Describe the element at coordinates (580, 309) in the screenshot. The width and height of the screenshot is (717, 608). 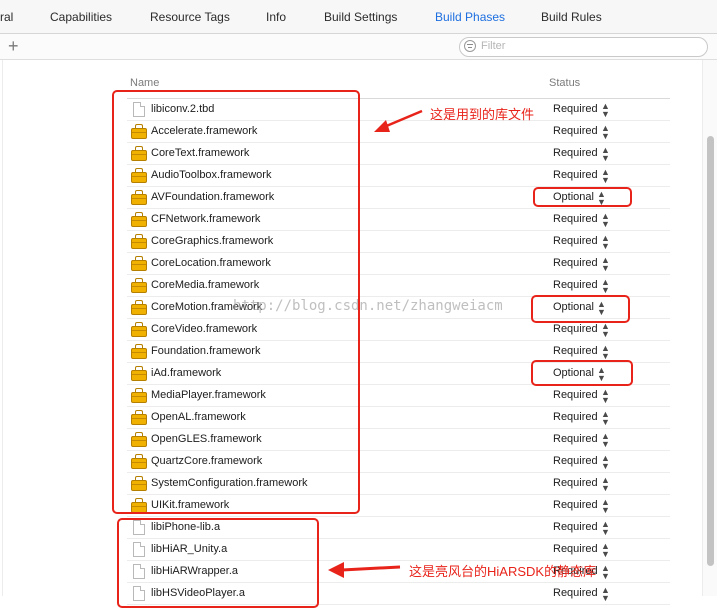
I see `optional-highlight-coremotion` at that location.